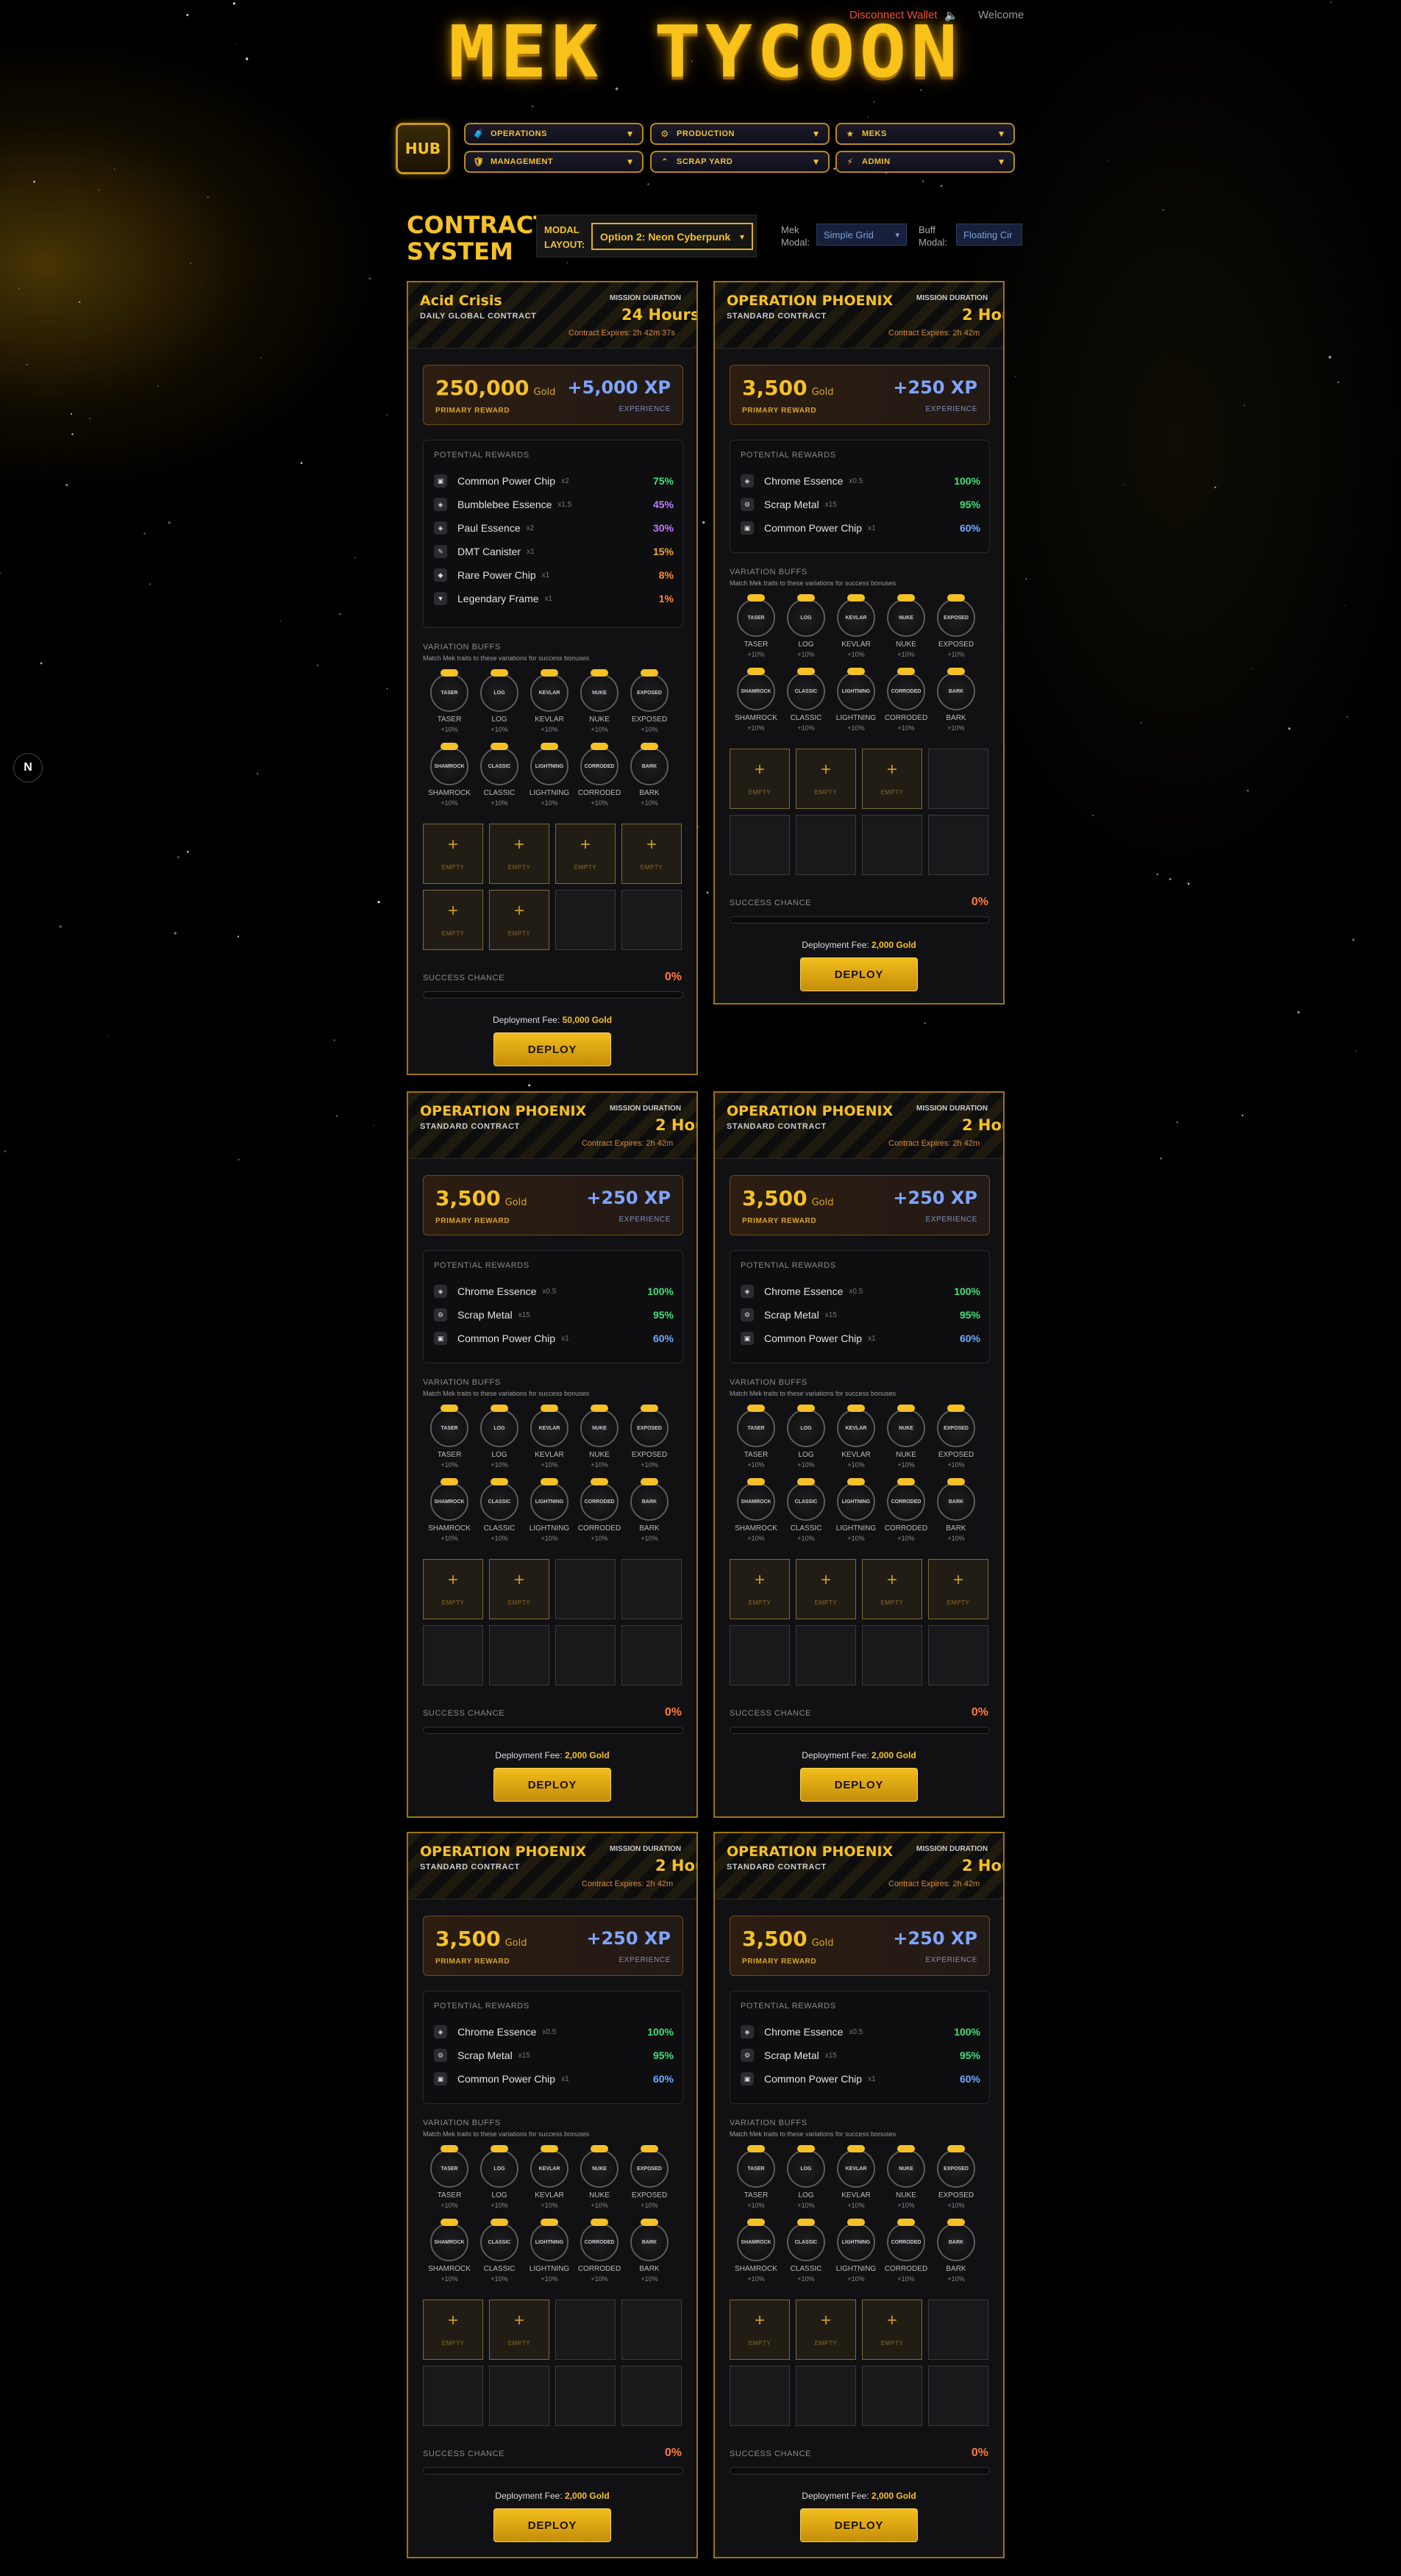 The height and width of the screenshot is (2576, 1401). Describe the element at coordinates (554, 134) in the screenshot. I see `nav-operations-dropdown: 🧳 OPERATIONS ▼` at that location.